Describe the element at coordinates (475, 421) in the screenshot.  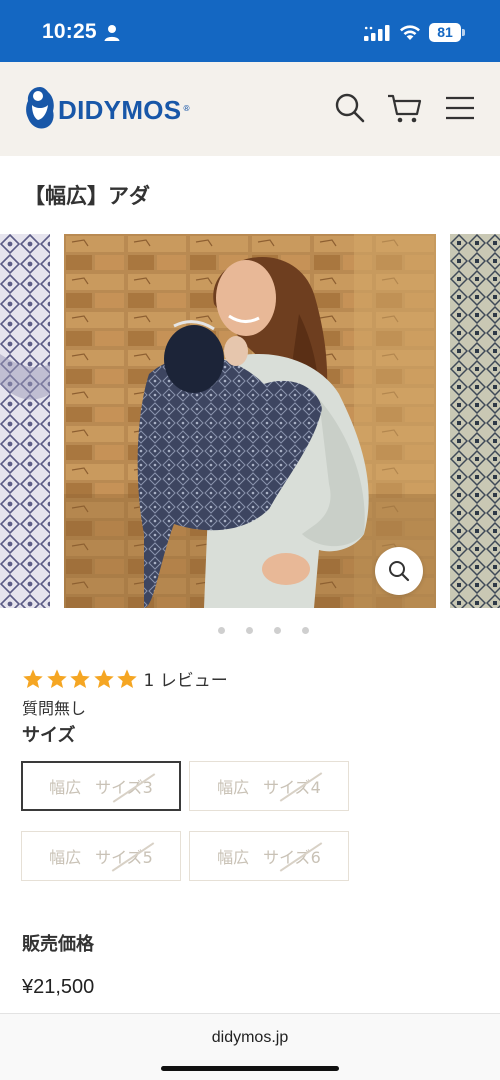
I see `gallery-slide-next` at that location.